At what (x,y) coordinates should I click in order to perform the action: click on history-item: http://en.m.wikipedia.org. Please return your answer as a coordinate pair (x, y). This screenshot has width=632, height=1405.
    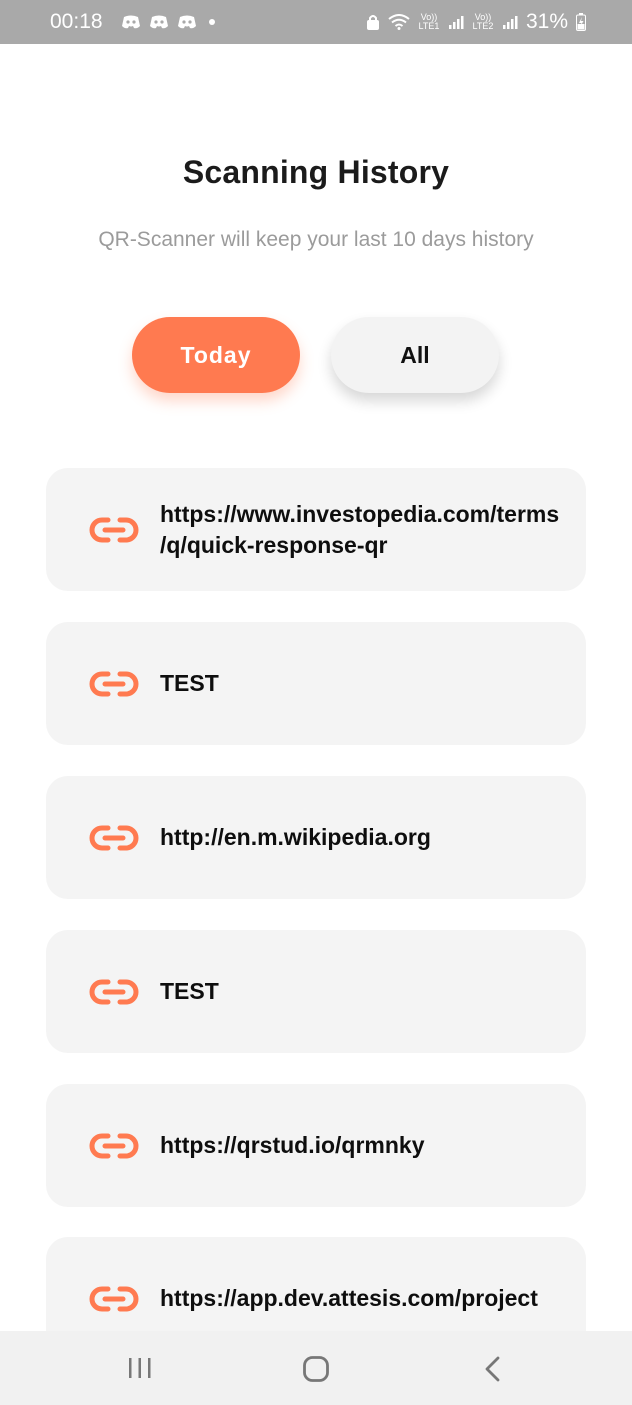
    Looking at the image, I should click on (316, 837).